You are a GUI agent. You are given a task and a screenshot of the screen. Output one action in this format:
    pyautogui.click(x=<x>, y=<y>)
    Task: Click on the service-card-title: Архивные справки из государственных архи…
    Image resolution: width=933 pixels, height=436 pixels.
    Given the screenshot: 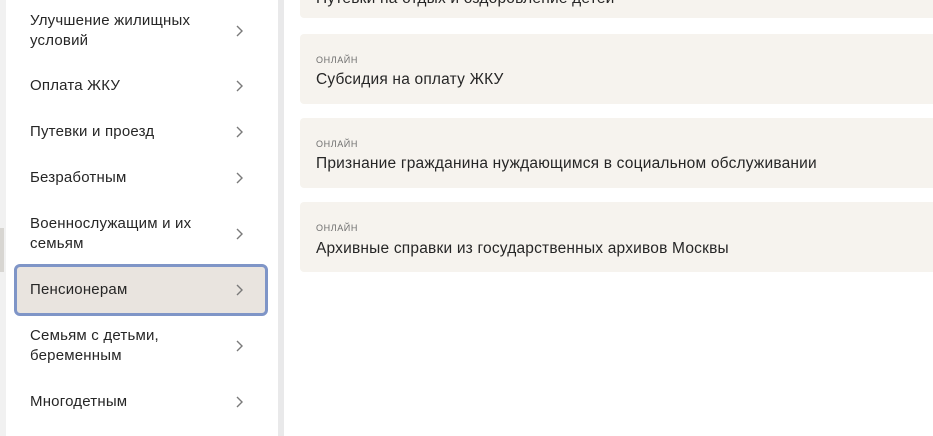 What is the action you would take?
    pyautogui.click(x=522, y=248)
    